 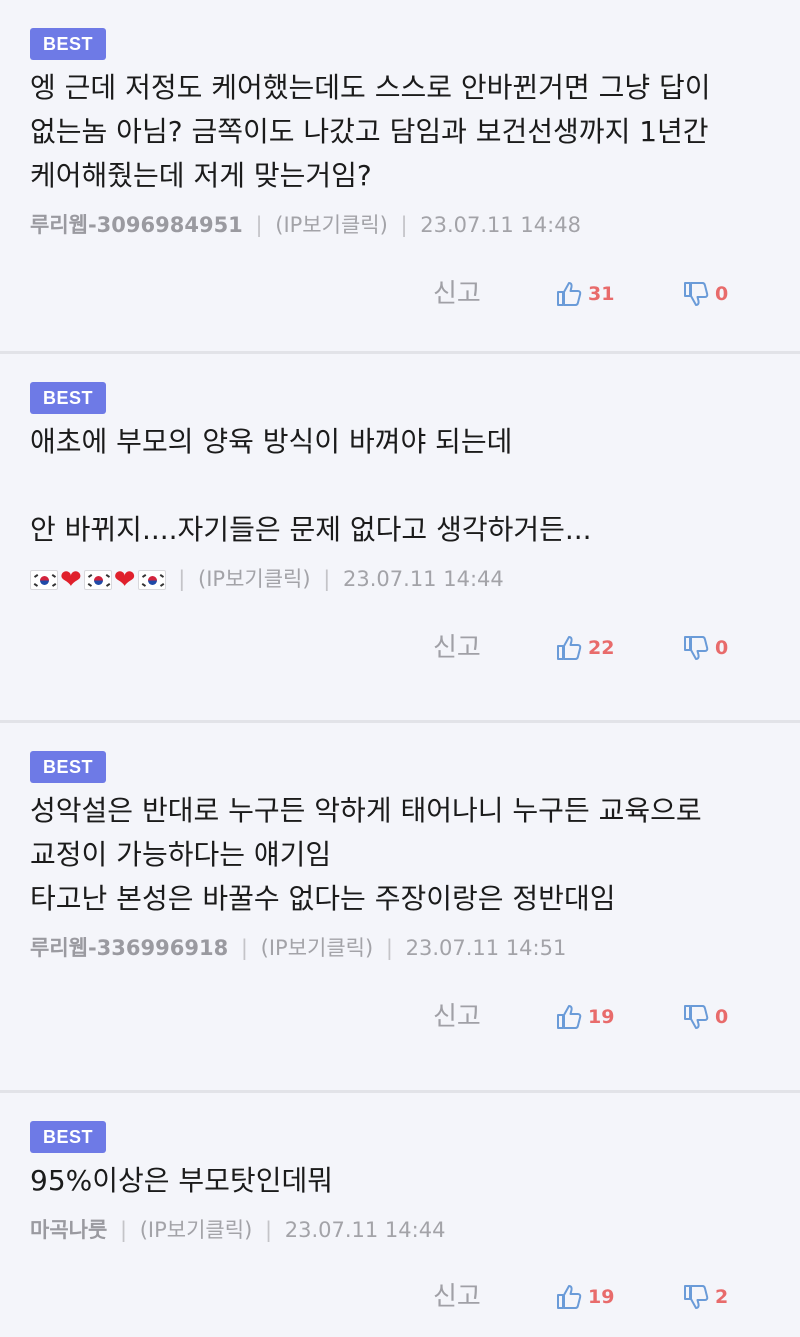 I want to click on like-count: 31, so click(x=601, y=294).